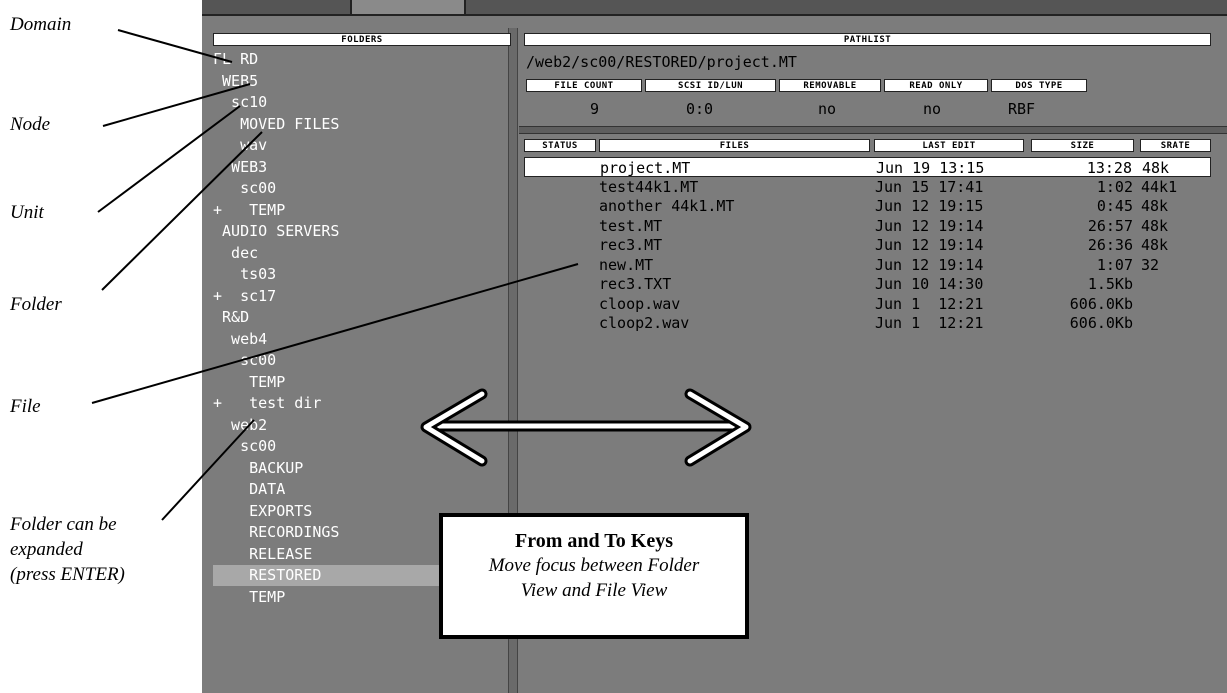  I want to click on leader-line-folder, so click(182, 211).